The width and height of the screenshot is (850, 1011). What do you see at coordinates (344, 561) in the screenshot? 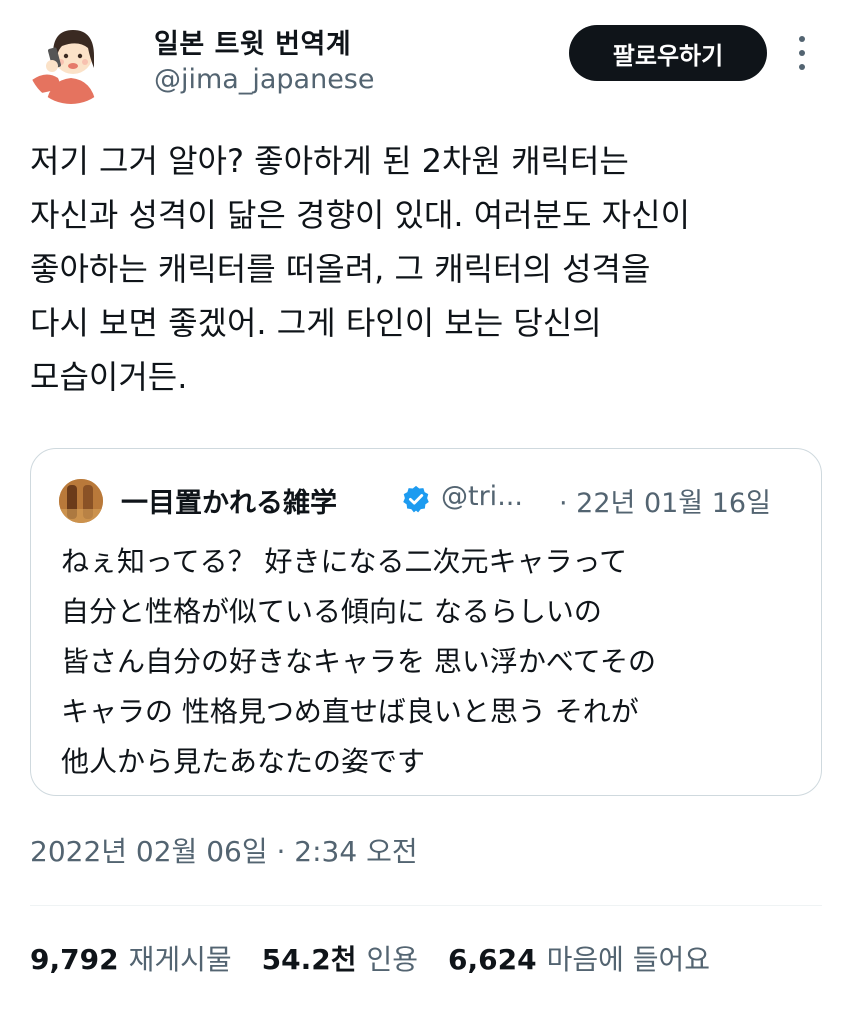
I see `quote-line: ねぇ知ってる？ 好きになる二次元キャラって` at bounding box center [344, 561].